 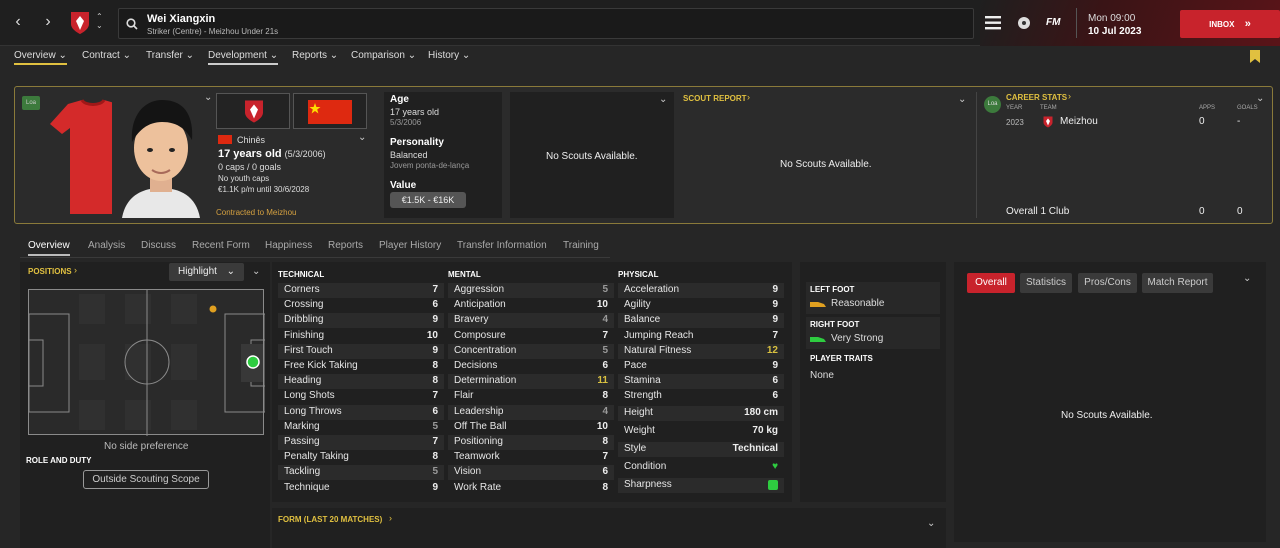 I want to click on right-foot-title: RIGHT FOOT, so click(x=835, y=324).